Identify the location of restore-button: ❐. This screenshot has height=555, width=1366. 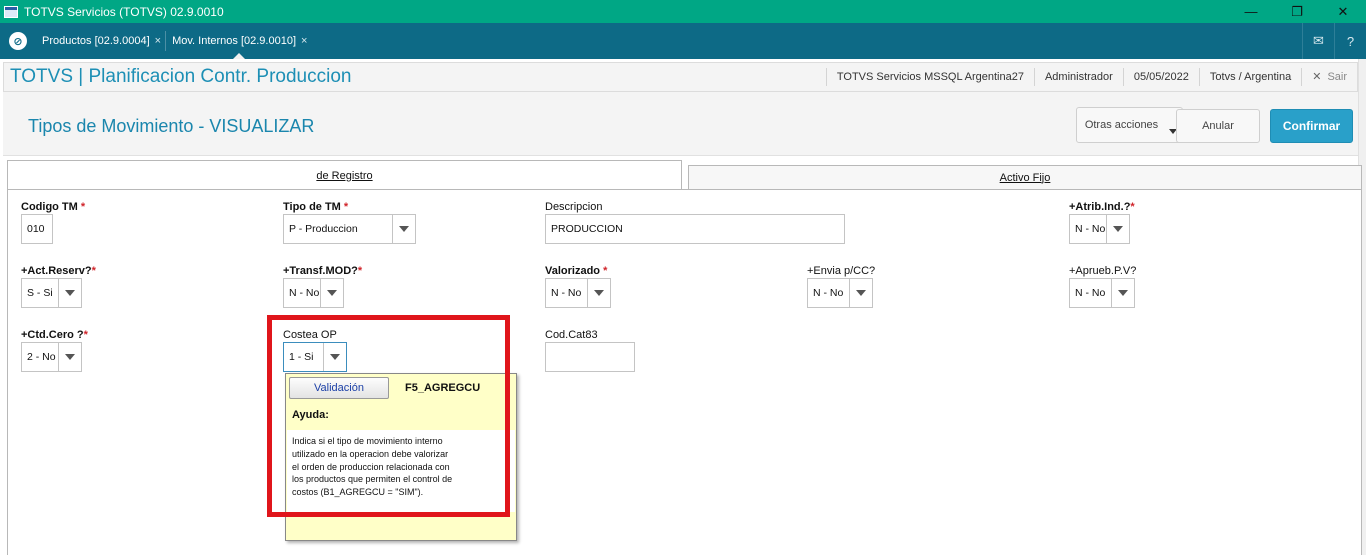
(1297, 11).